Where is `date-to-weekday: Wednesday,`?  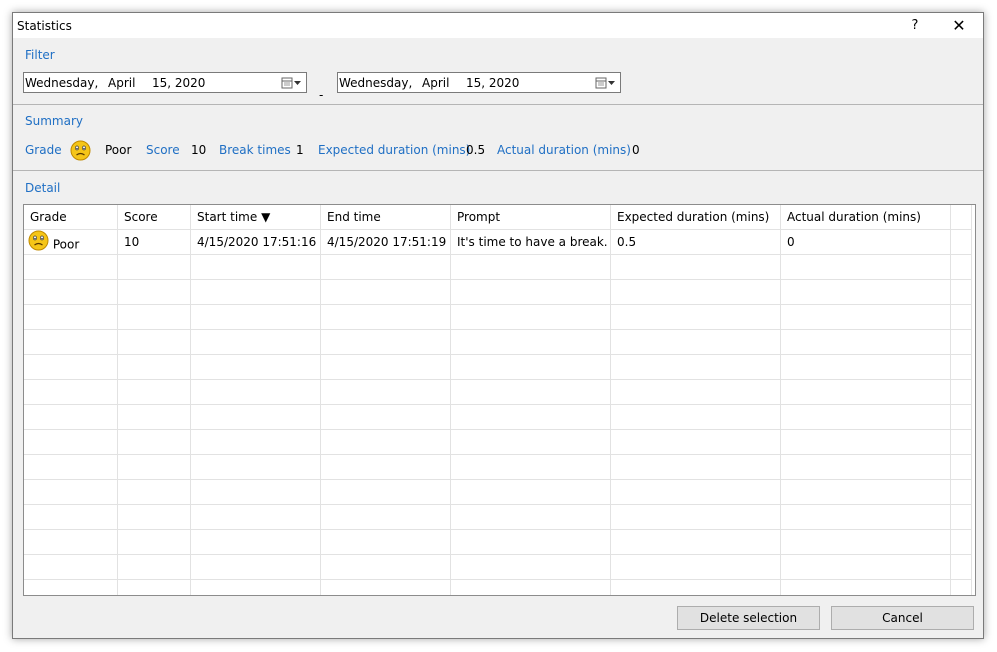
date-to-weekday: Wednesday, is located at coordinates (375, 83).